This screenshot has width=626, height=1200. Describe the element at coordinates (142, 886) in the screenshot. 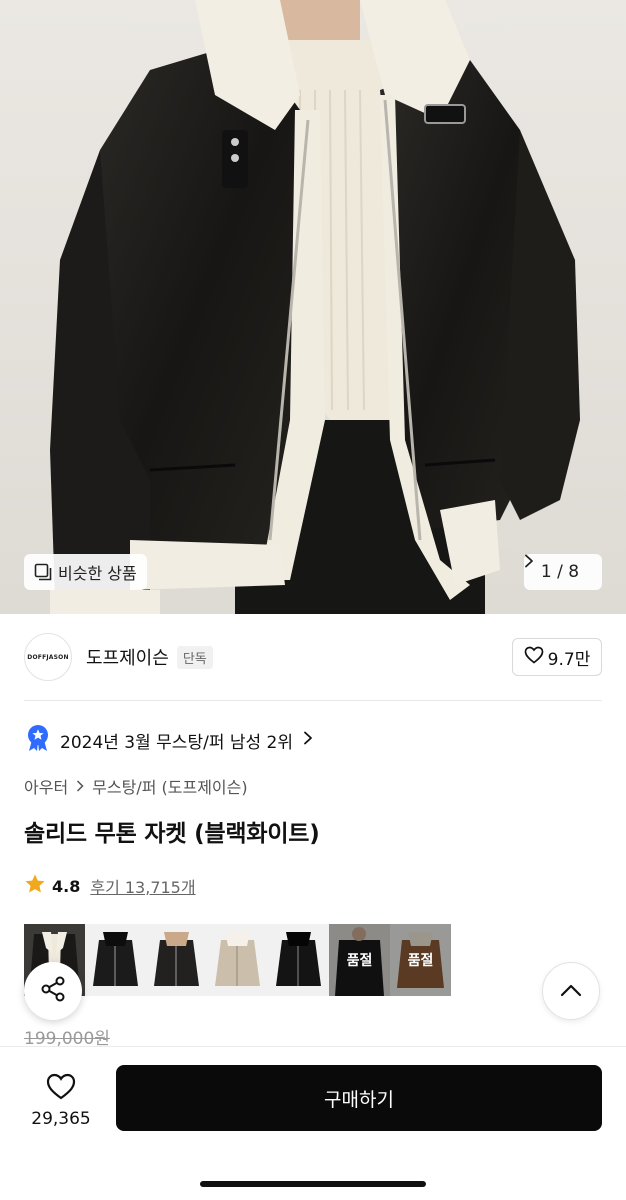

I see `review-count-link: 후기 13,715개` at that location.